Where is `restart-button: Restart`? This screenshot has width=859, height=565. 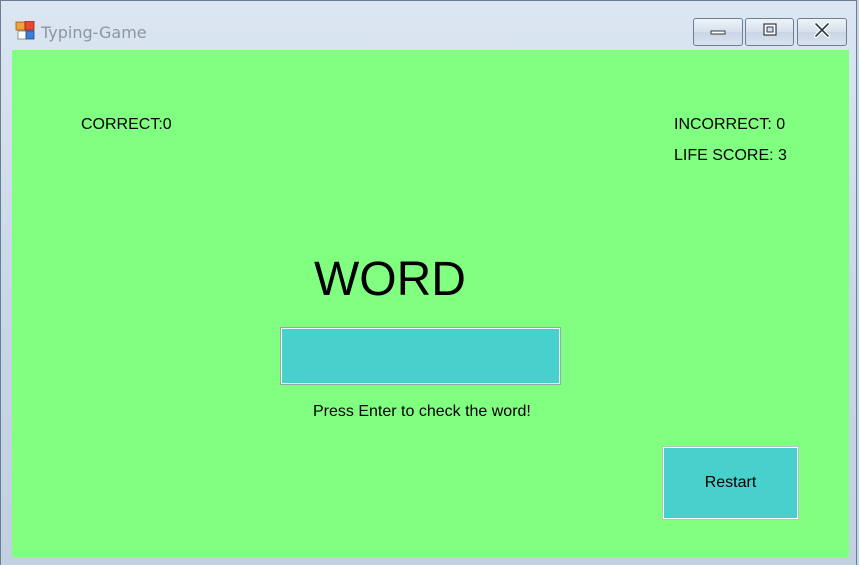 restart-button: Restart is located at coordinates (730, 483).